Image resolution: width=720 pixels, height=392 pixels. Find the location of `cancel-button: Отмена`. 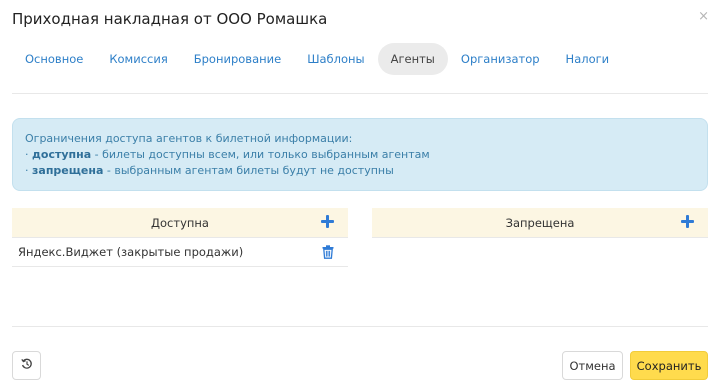

cancel-button: Отмена is located at coordinates (592, 365).